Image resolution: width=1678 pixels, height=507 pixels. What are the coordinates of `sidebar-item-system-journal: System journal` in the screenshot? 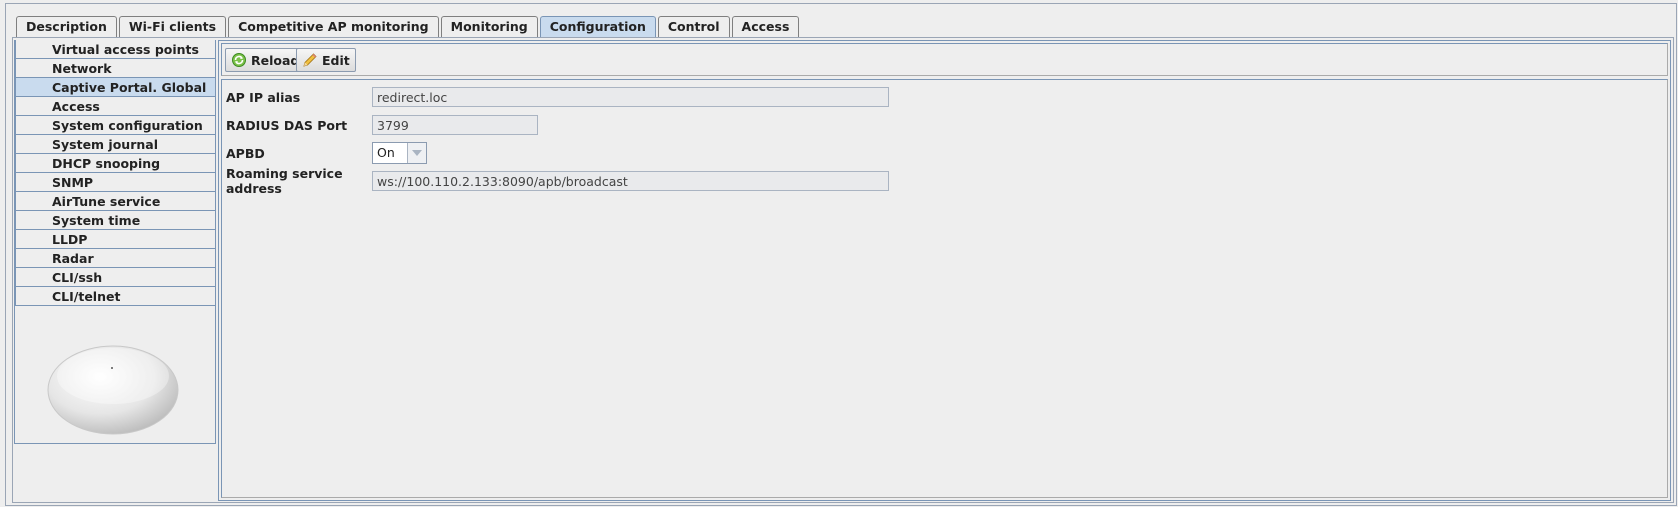 It's located at (115, 144).